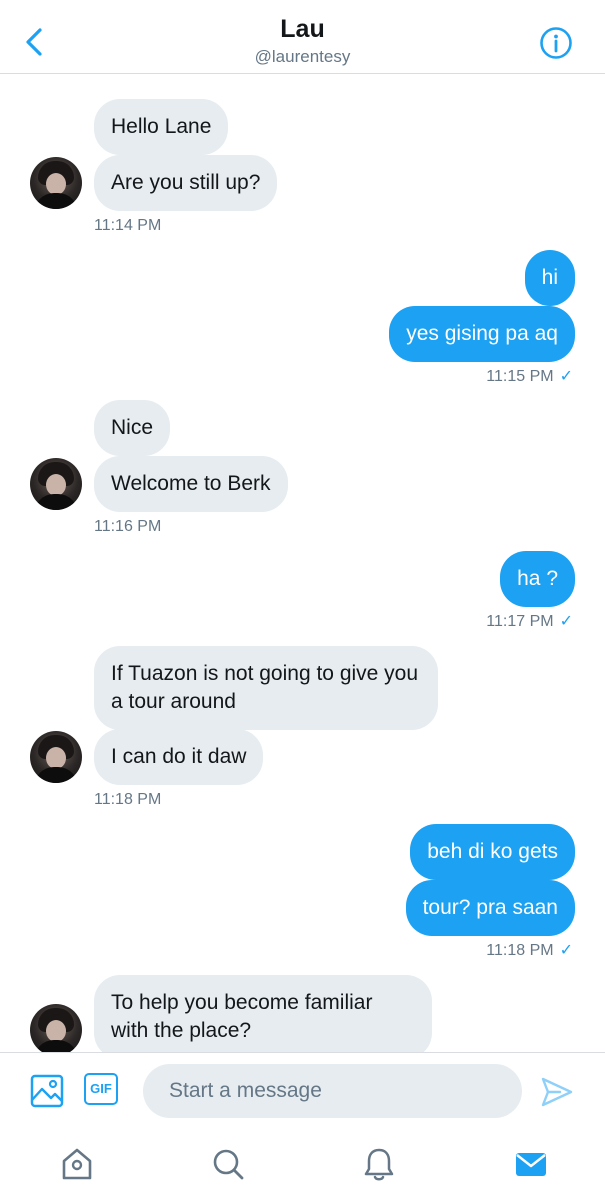  I want to click on info-button, so click(556, 43).